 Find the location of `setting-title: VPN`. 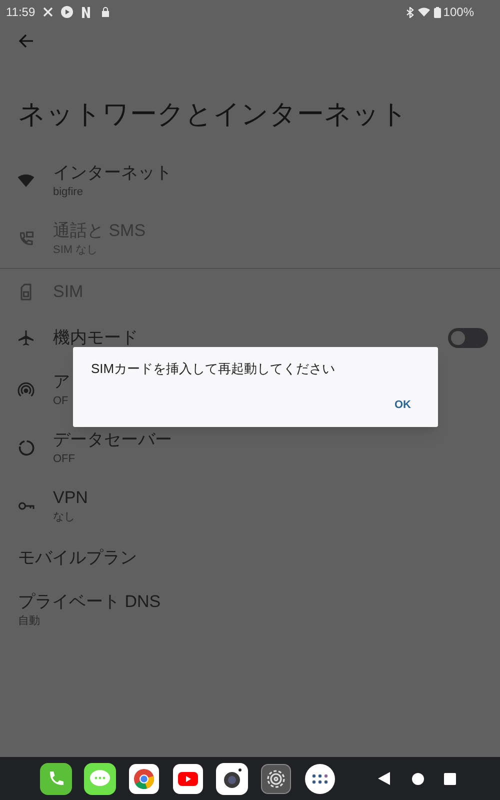

setting-title: VPN is located at coordinates (70, 498).